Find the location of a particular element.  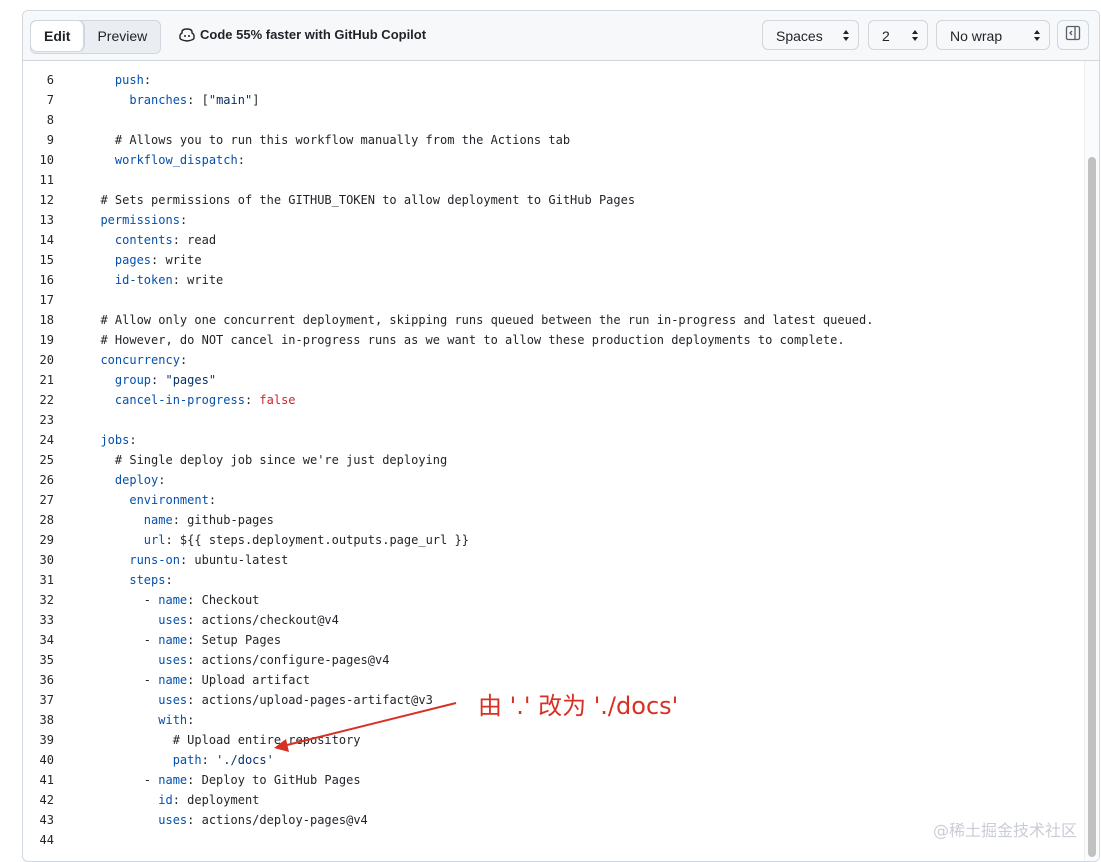

line-code: # Upload entire repository is located at coordinates (223, 740).